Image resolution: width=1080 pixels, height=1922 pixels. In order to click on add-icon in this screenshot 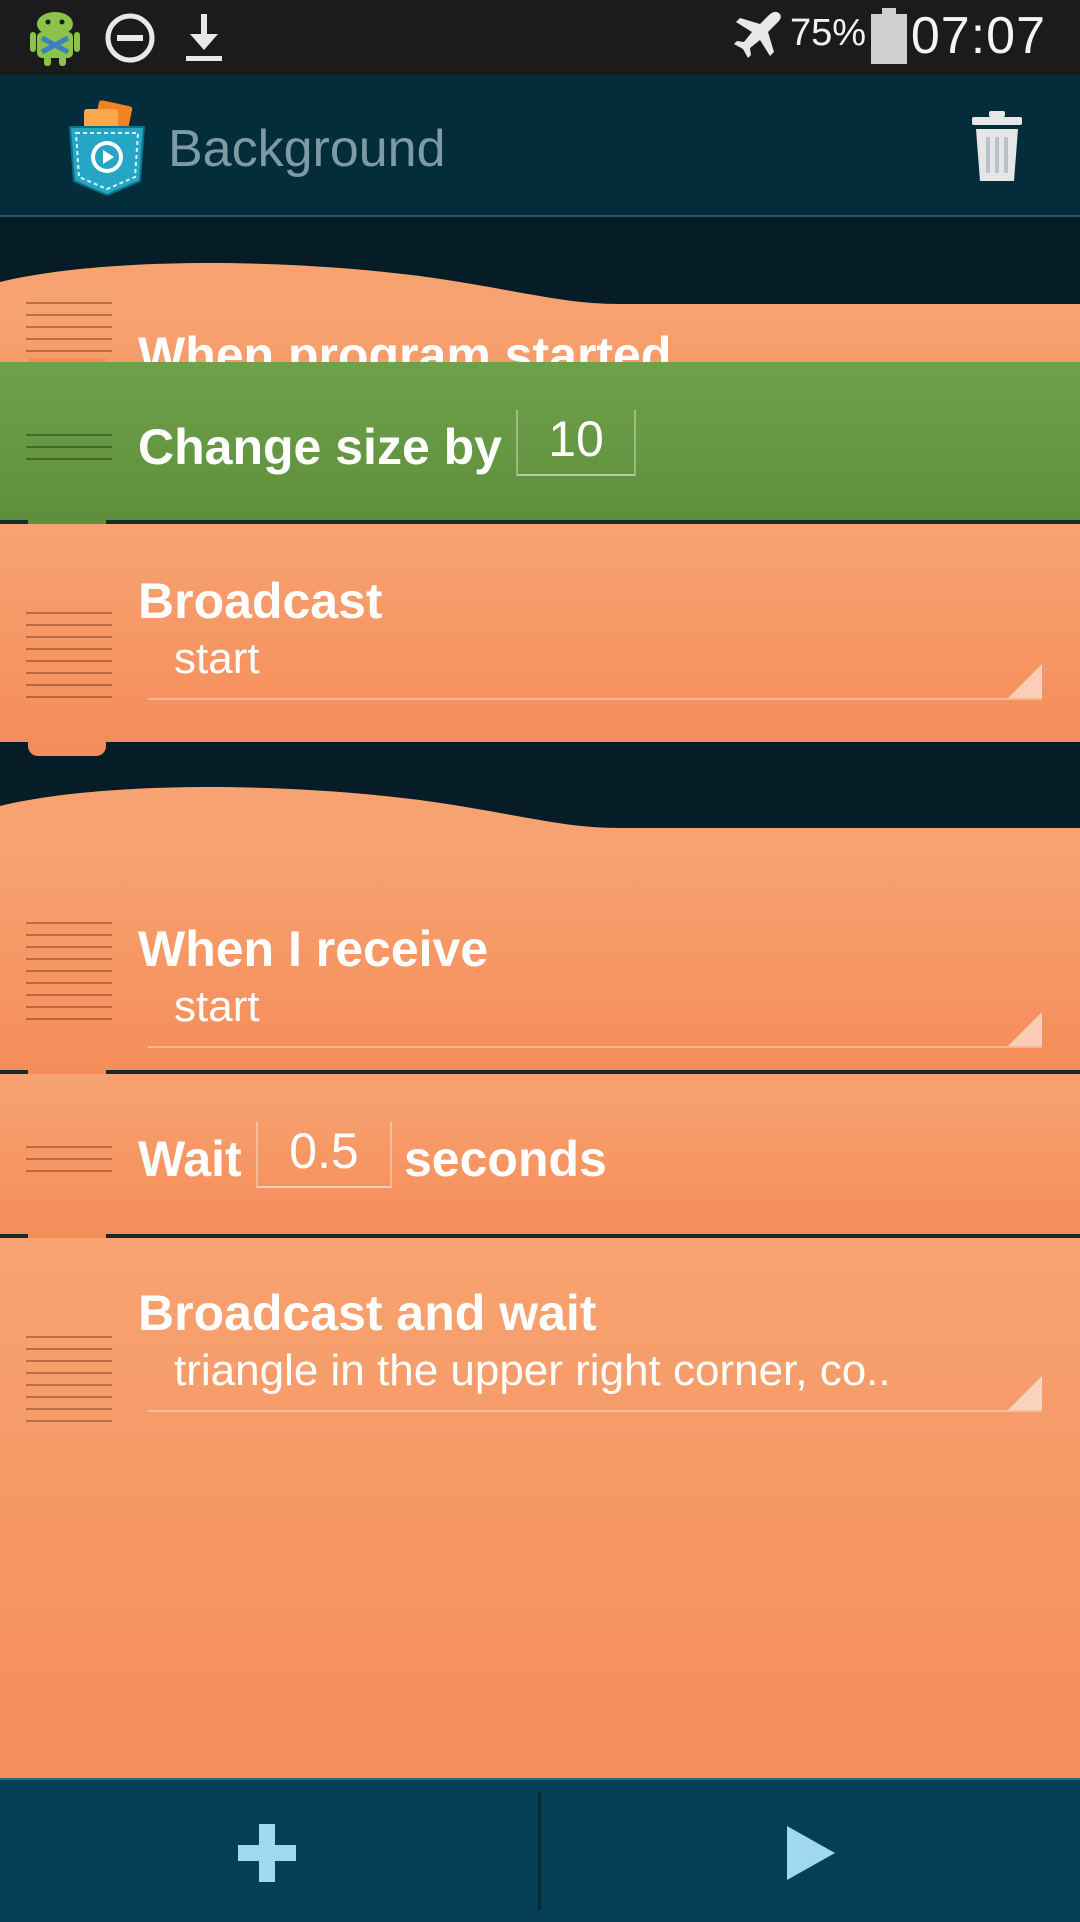, I will do `click(267, 1853)`.